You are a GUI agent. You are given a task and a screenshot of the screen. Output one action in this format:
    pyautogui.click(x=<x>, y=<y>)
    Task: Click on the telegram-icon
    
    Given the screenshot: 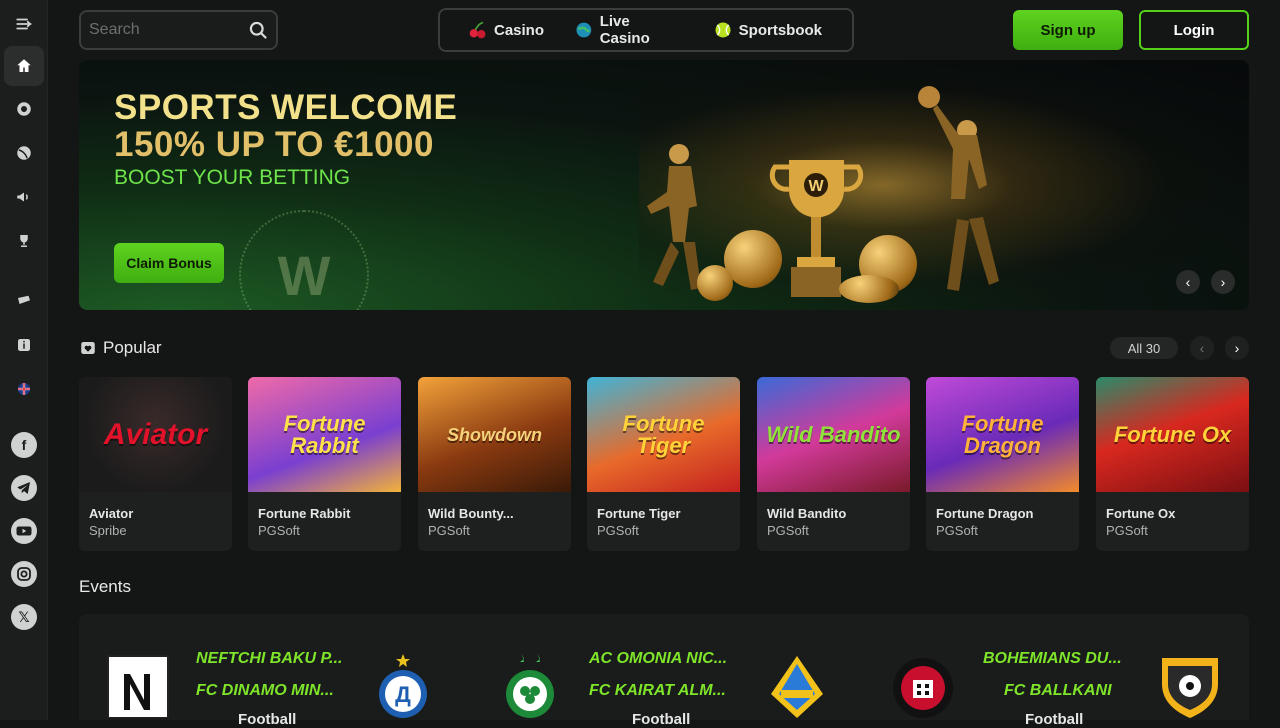 What is the action you would take?
    pyautogui.click(x=24, y=488)
    